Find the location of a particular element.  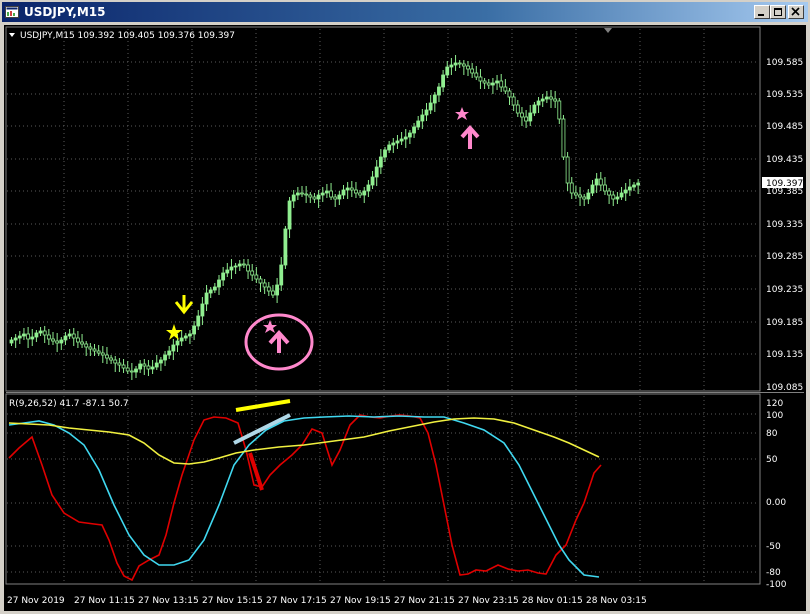

price-tick: 109.235 is located at coordinates (784, 290).